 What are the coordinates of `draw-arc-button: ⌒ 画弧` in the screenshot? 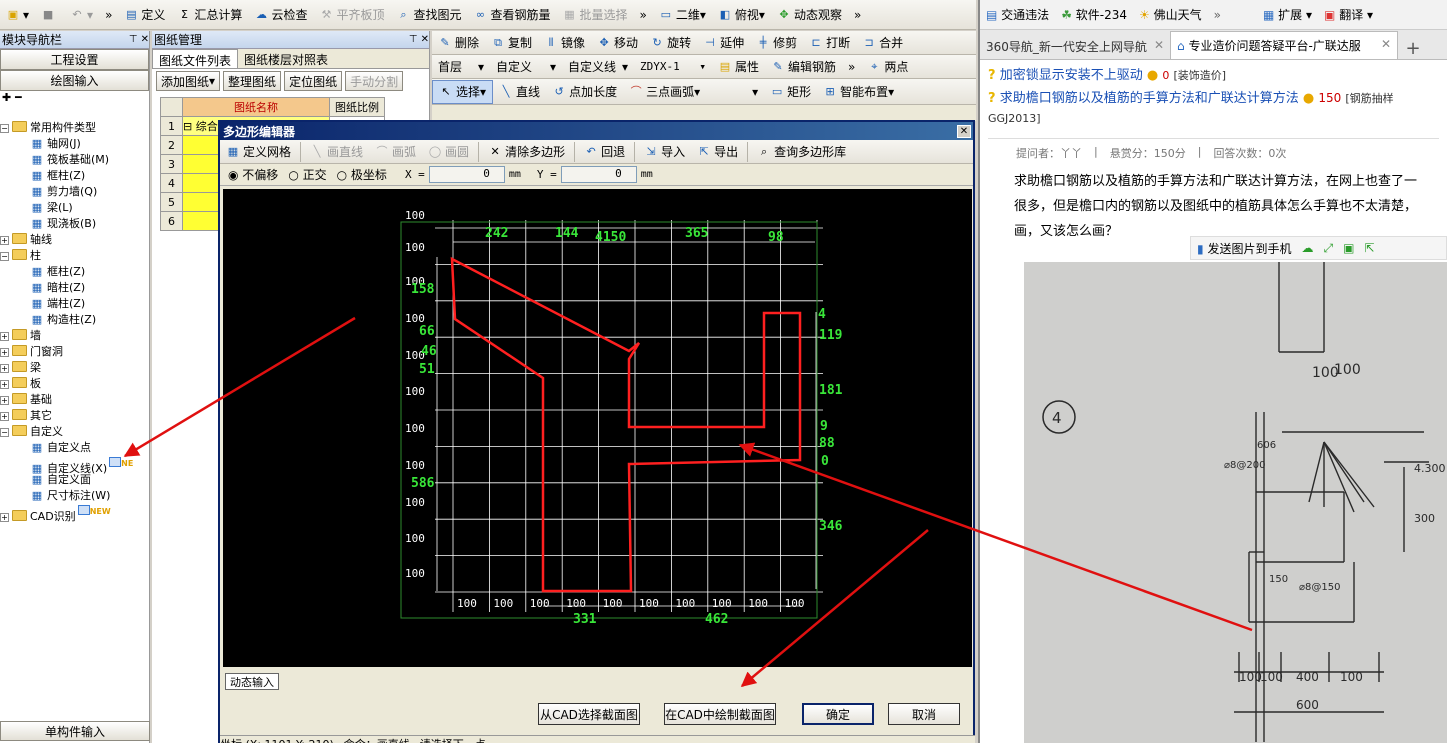 It's located at (395, 151).